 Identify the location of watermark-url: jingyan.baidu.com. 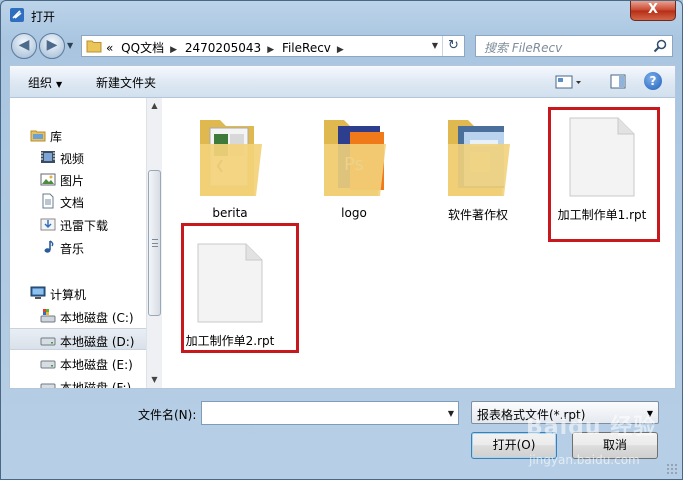
(584, 460).